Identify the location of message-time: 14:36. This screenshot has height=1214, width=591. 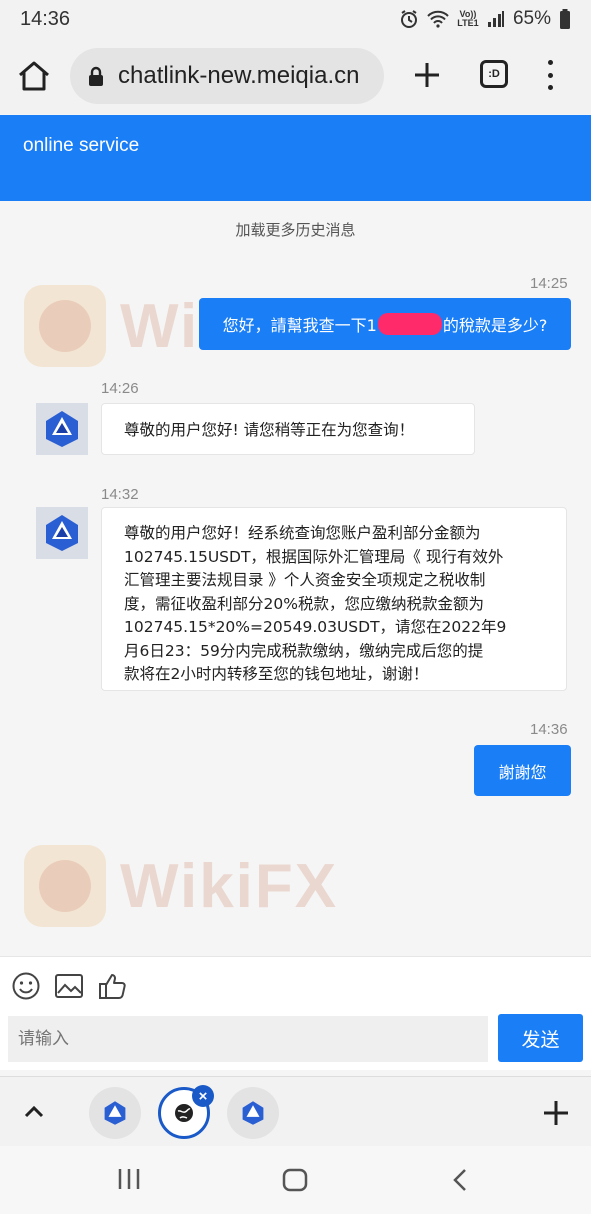
(549, 729).